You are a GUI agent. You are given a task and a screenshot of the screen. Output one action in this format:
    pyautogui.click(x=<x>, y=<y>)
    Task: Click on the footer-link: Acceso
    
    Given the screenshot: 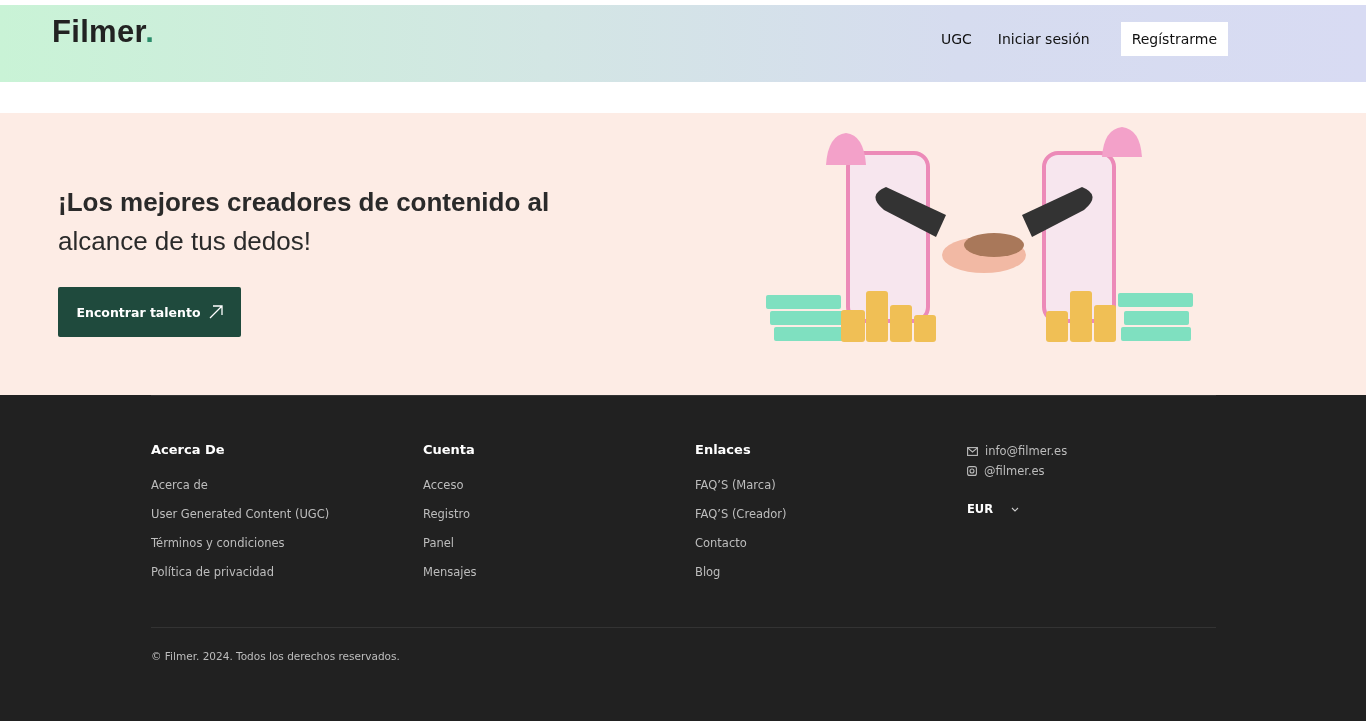 What is the action you would take?
    pyautogui.click(x=443, y=485)
    